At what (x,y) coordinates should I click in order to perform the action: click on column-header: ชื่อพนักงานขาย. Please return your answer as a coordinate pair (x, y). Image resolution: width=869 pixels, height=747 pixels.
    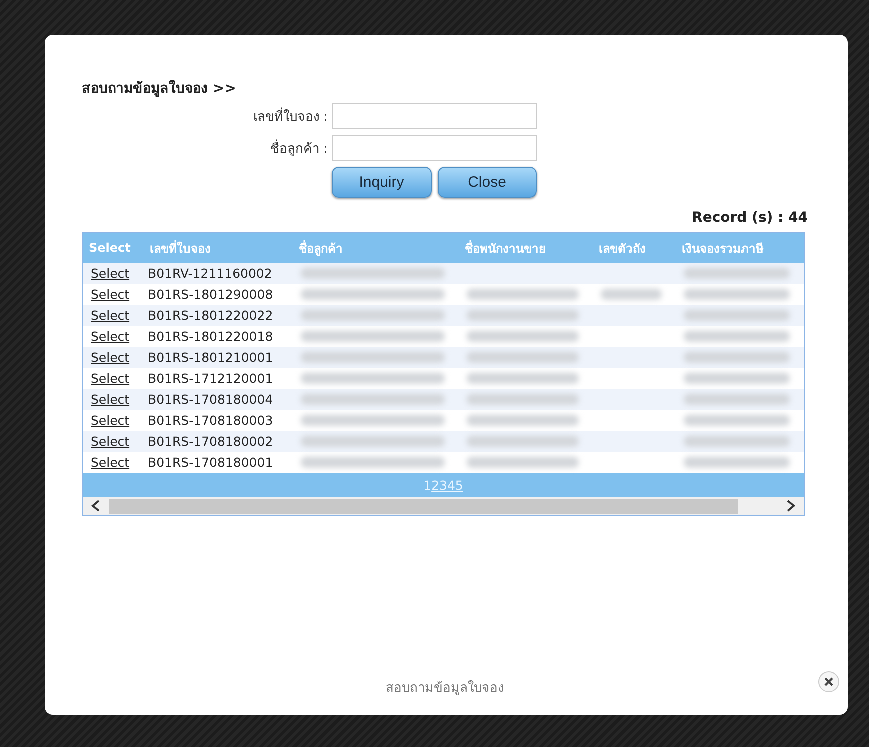
    Looking at the image, I should click on (505, 248).